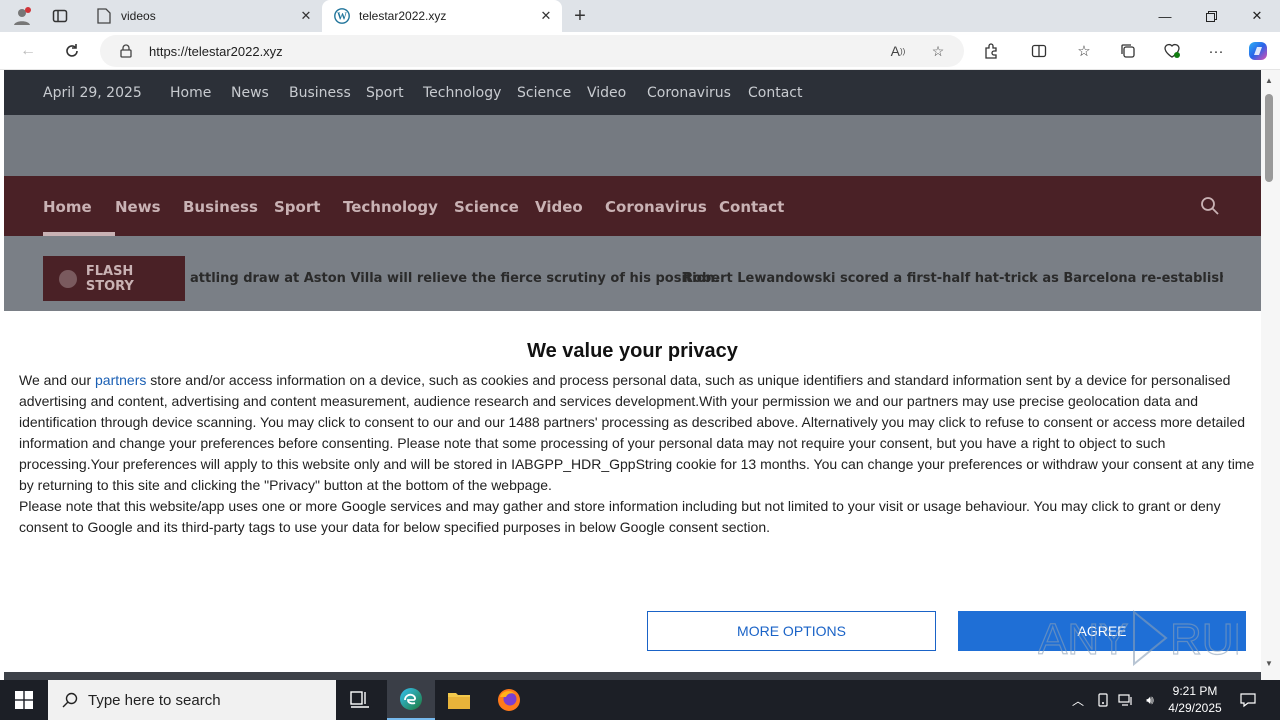 The height and width of the screenshot is (720, 1280). Describe the element at coordinates (154, 700) in the screenshot. I see `taskbar-search-placeholder: Type here to search` at that location.